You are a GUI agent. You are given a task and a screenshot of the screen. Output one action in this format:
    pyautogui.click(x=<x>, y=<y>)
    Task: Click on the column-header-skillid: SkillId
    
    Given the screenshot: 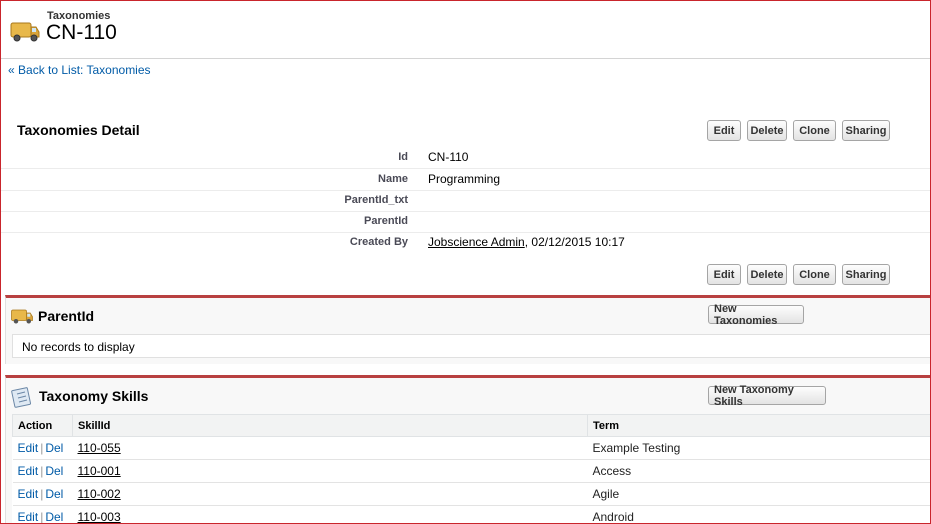 What is the action you would take?
    pyautogui.click(x=330, y=425)
    